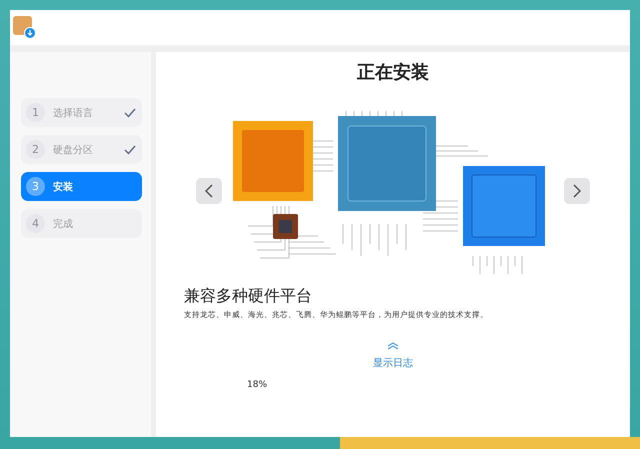 This screenshot has width=640, height=449. What do you see at coordinates (393, 346) in the screenshot?
I see `double-chevron-up-icon` at bounding box center [393, 346].